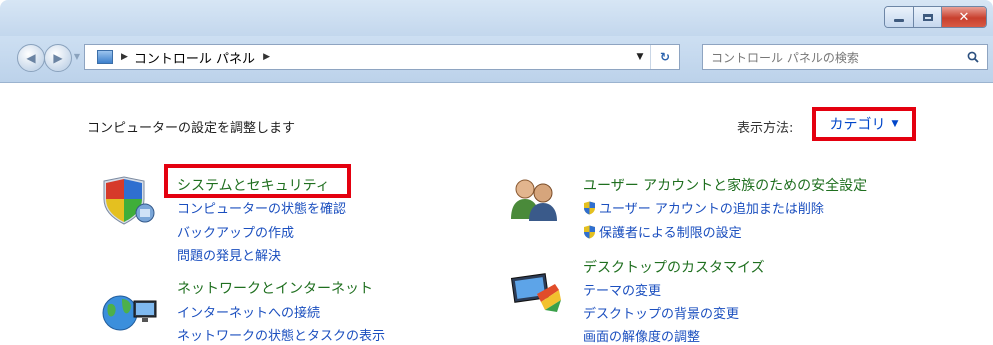  Describe the element at coordinates (235, 231) in the screenshot. I see `link-create-backup: バックアップの作成` at that location.